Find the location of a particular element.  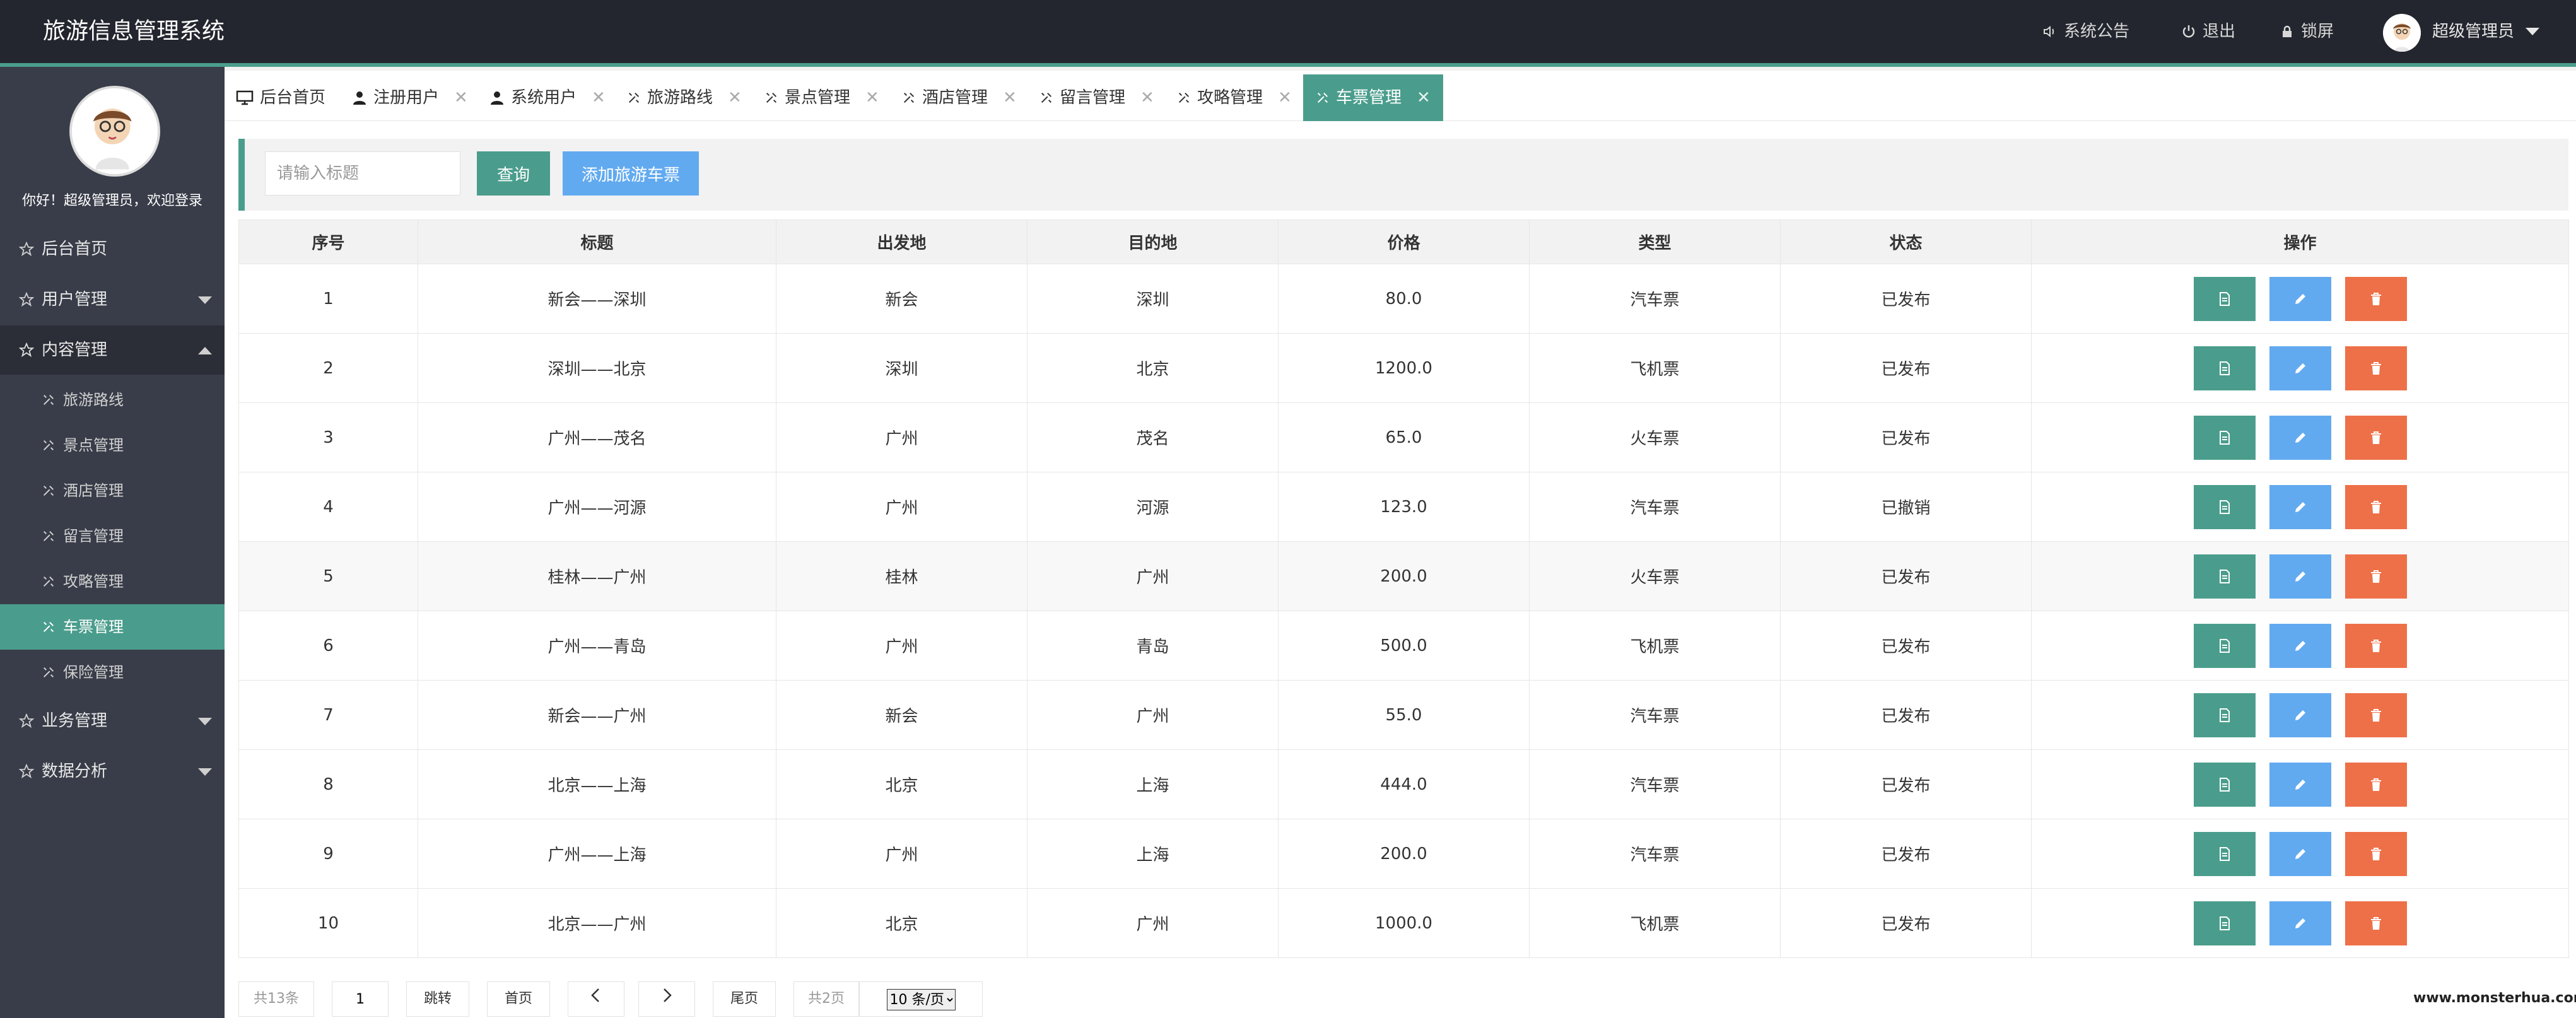

prev-page-button is located at coordinates (596, 999).